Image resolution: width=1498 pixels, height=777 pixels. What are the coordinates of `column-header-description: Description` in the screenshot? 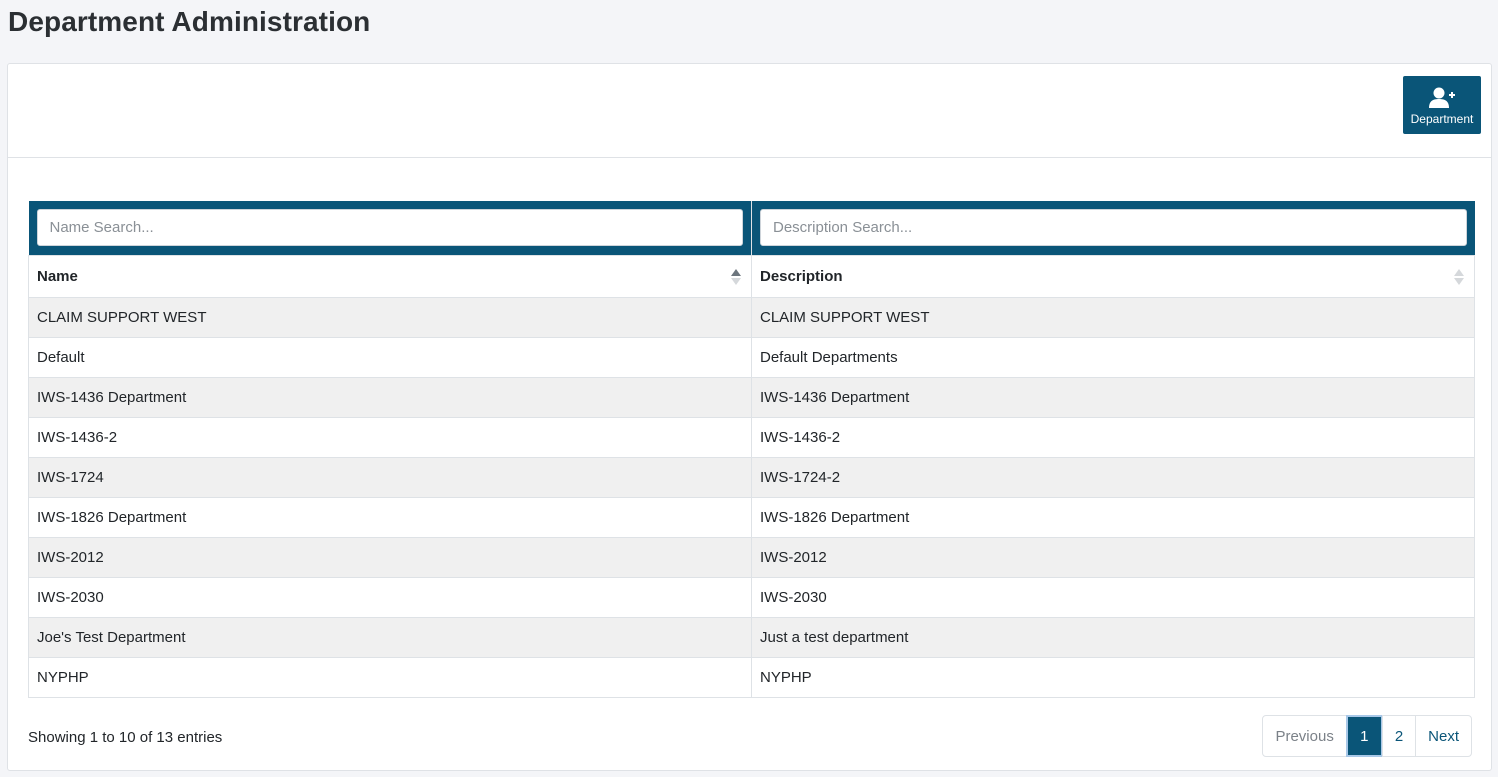 It's located at (1113, 276).